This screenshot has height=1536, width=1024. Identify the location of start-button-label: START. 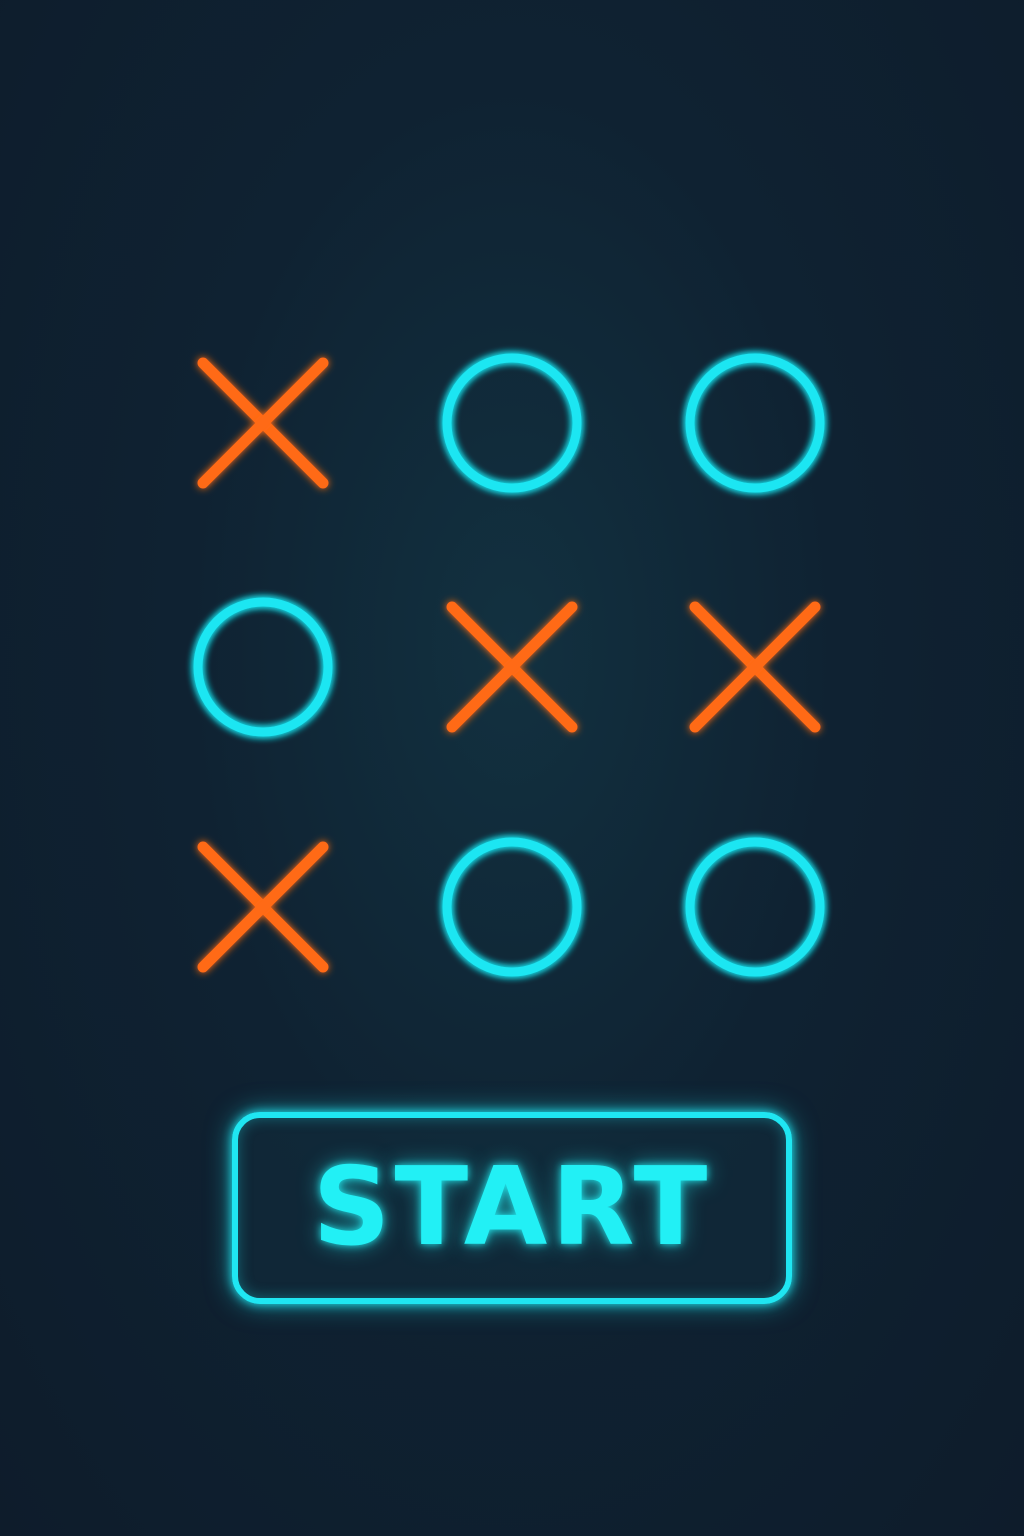
(512, 1207).